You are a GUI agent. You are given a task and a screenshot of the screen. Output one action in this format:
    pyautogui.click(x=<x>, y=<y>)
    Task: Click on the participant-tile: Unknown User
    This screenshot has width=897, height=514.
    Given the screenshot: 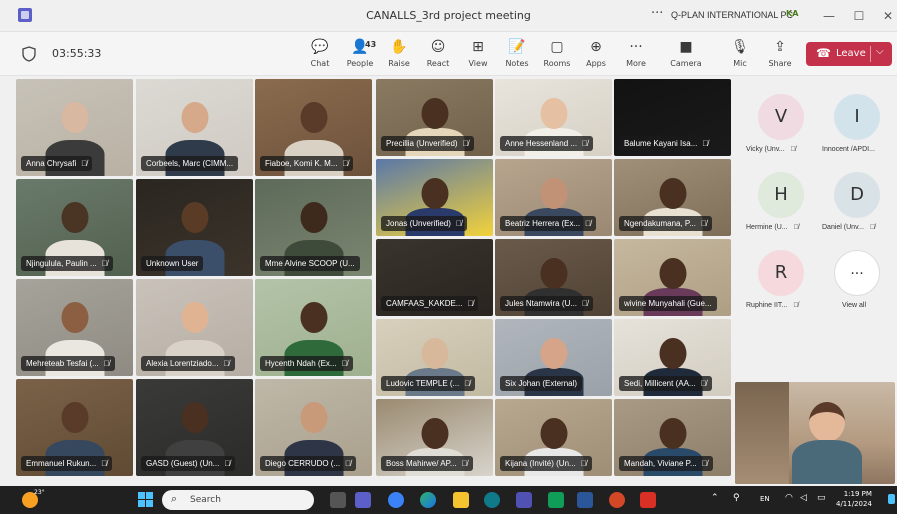 What is the action you would take?
    pyautogui.click(x=194, y=227)
    